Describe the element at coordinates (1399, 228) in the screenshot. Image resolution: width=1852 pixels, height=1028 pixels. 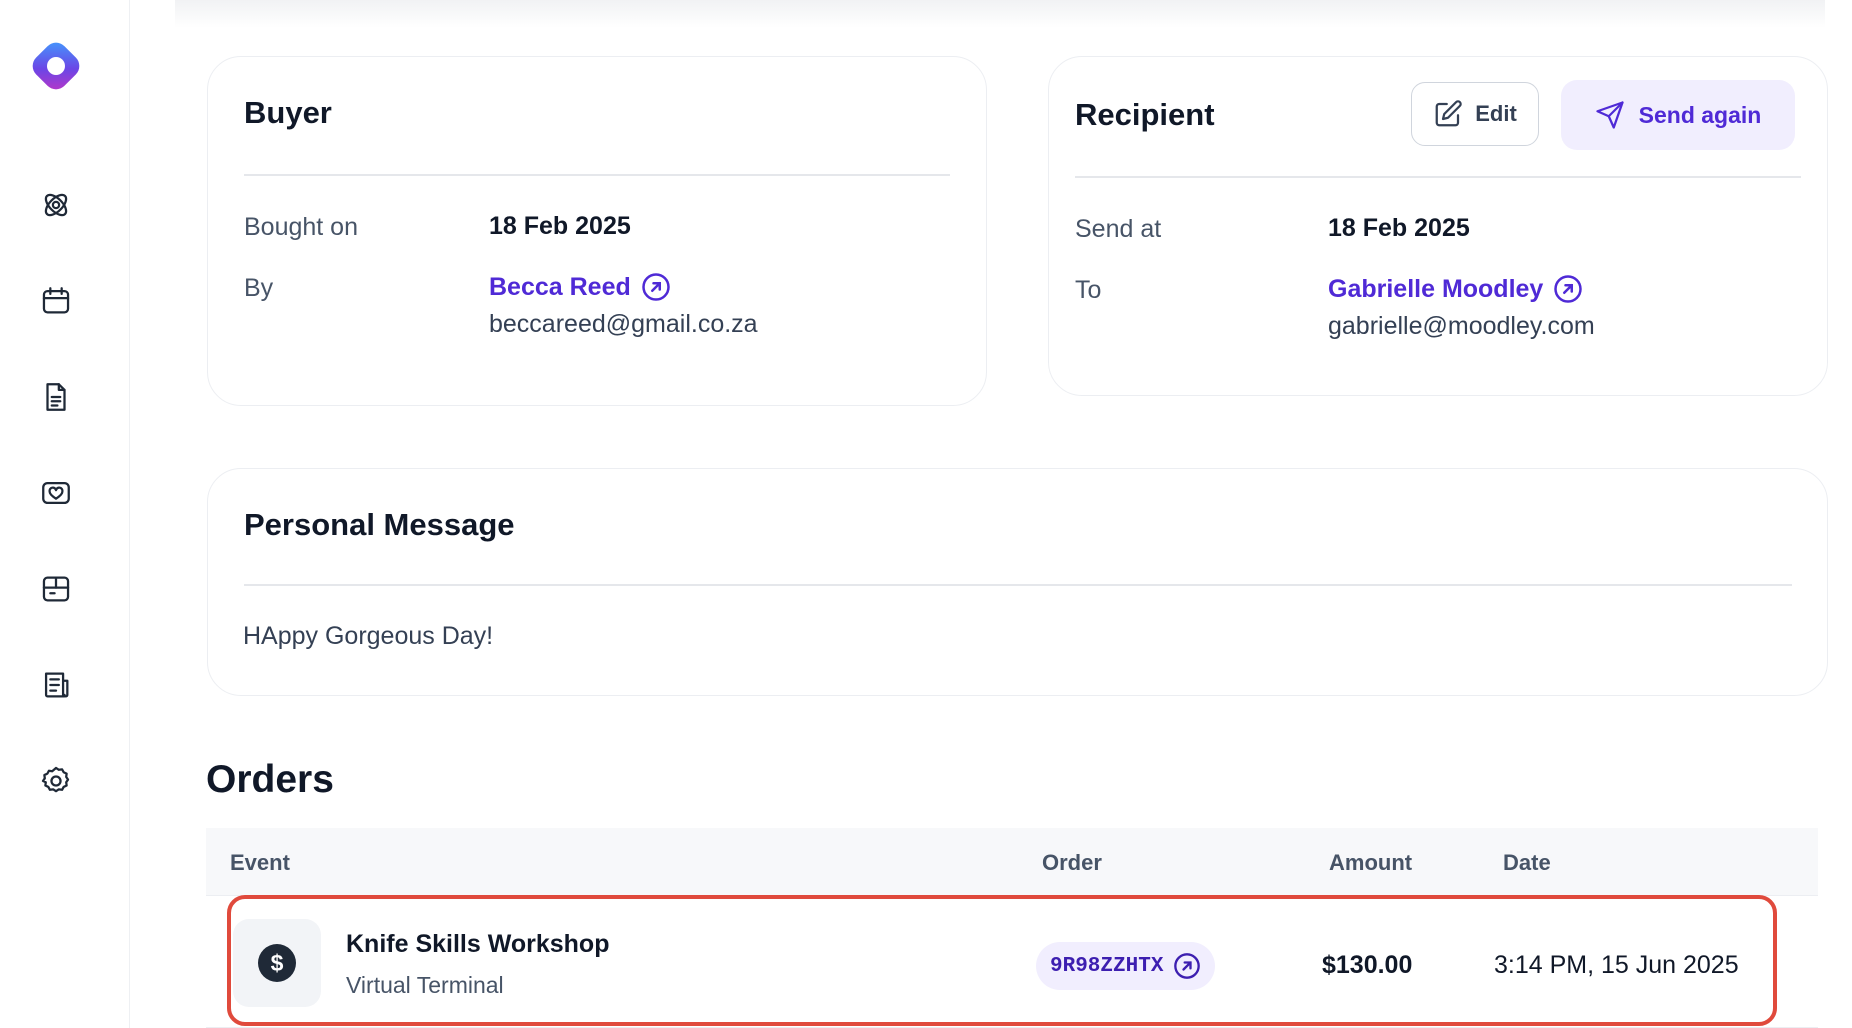
I see `send-at-value: 18 Feb 2025` at that location.